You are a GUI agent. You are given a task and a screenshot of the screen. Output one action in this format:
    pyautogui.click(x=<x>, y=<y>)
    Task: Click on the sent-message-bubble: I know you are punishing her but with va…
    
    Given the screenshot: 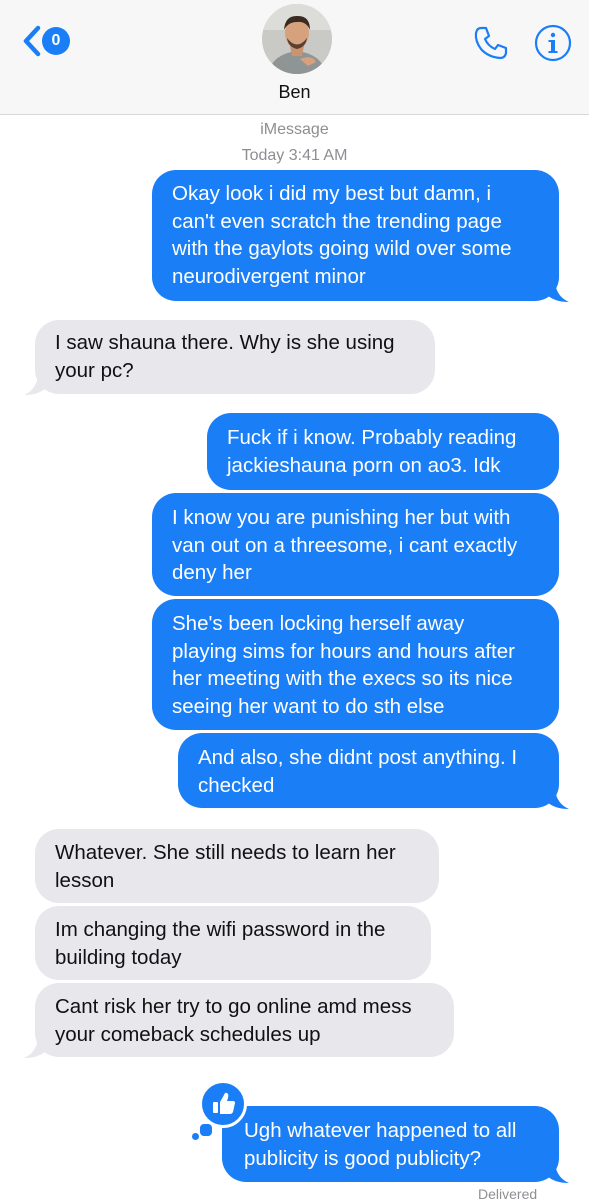 What is the action you would take?
    pyautogui.click(x=355, y=544)
    